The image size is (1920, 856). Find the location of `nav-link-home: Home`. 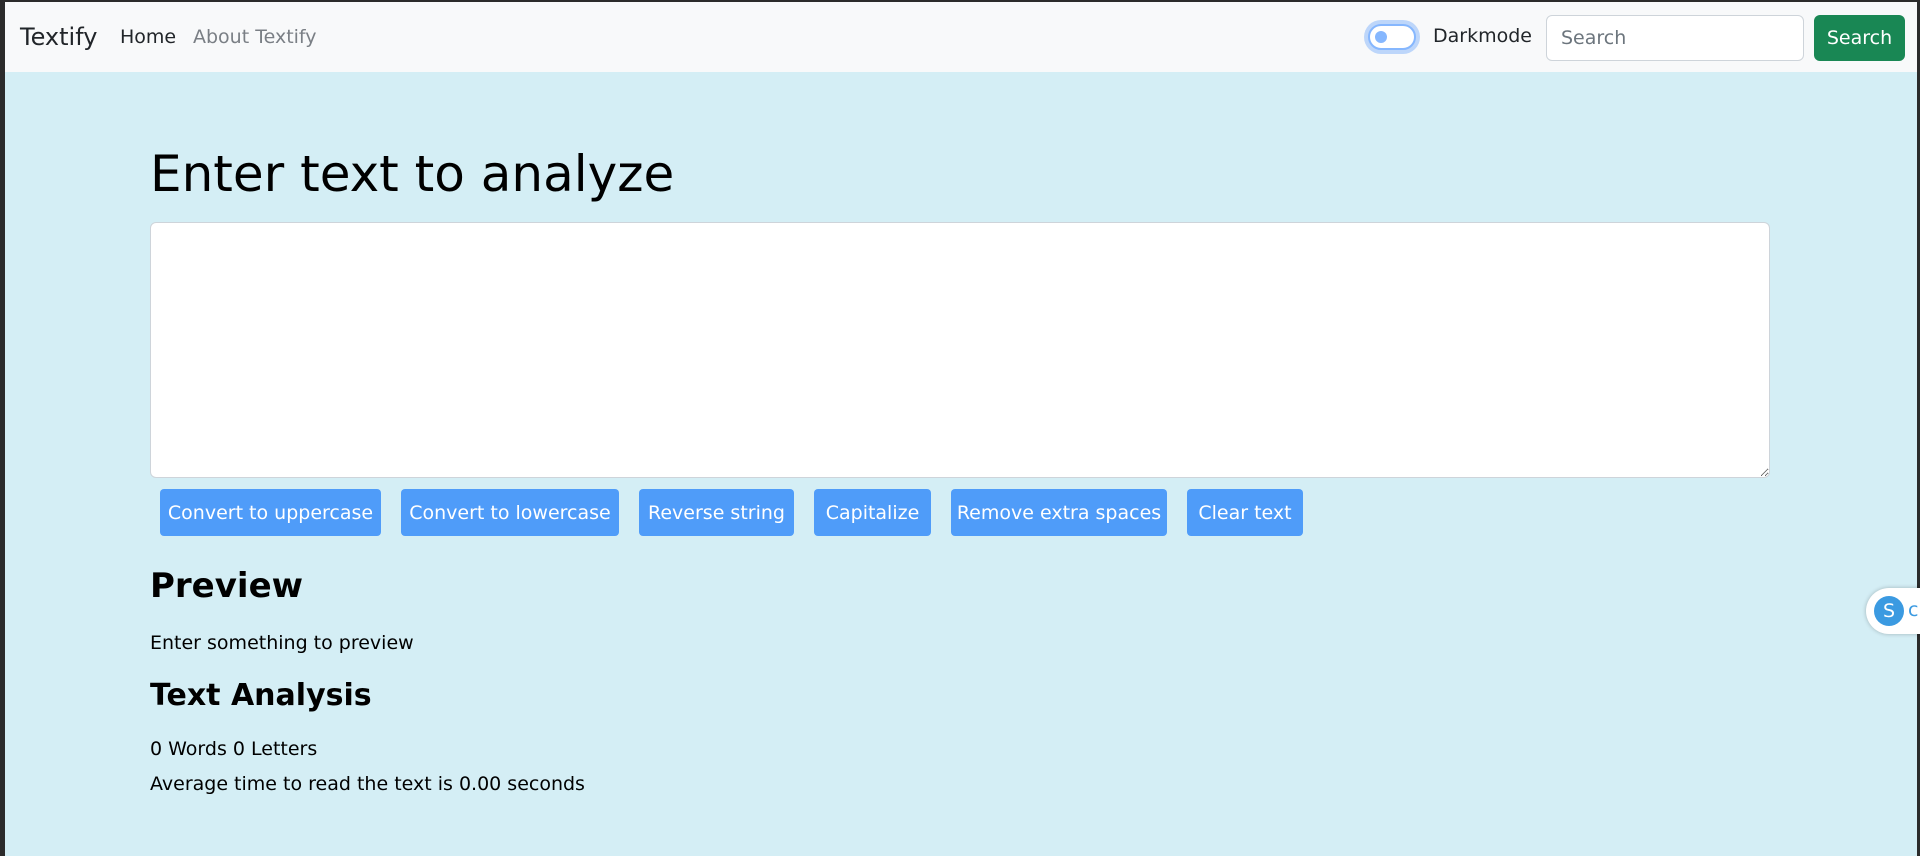

nav-link-home: Home is located at coordinates (148, 37).